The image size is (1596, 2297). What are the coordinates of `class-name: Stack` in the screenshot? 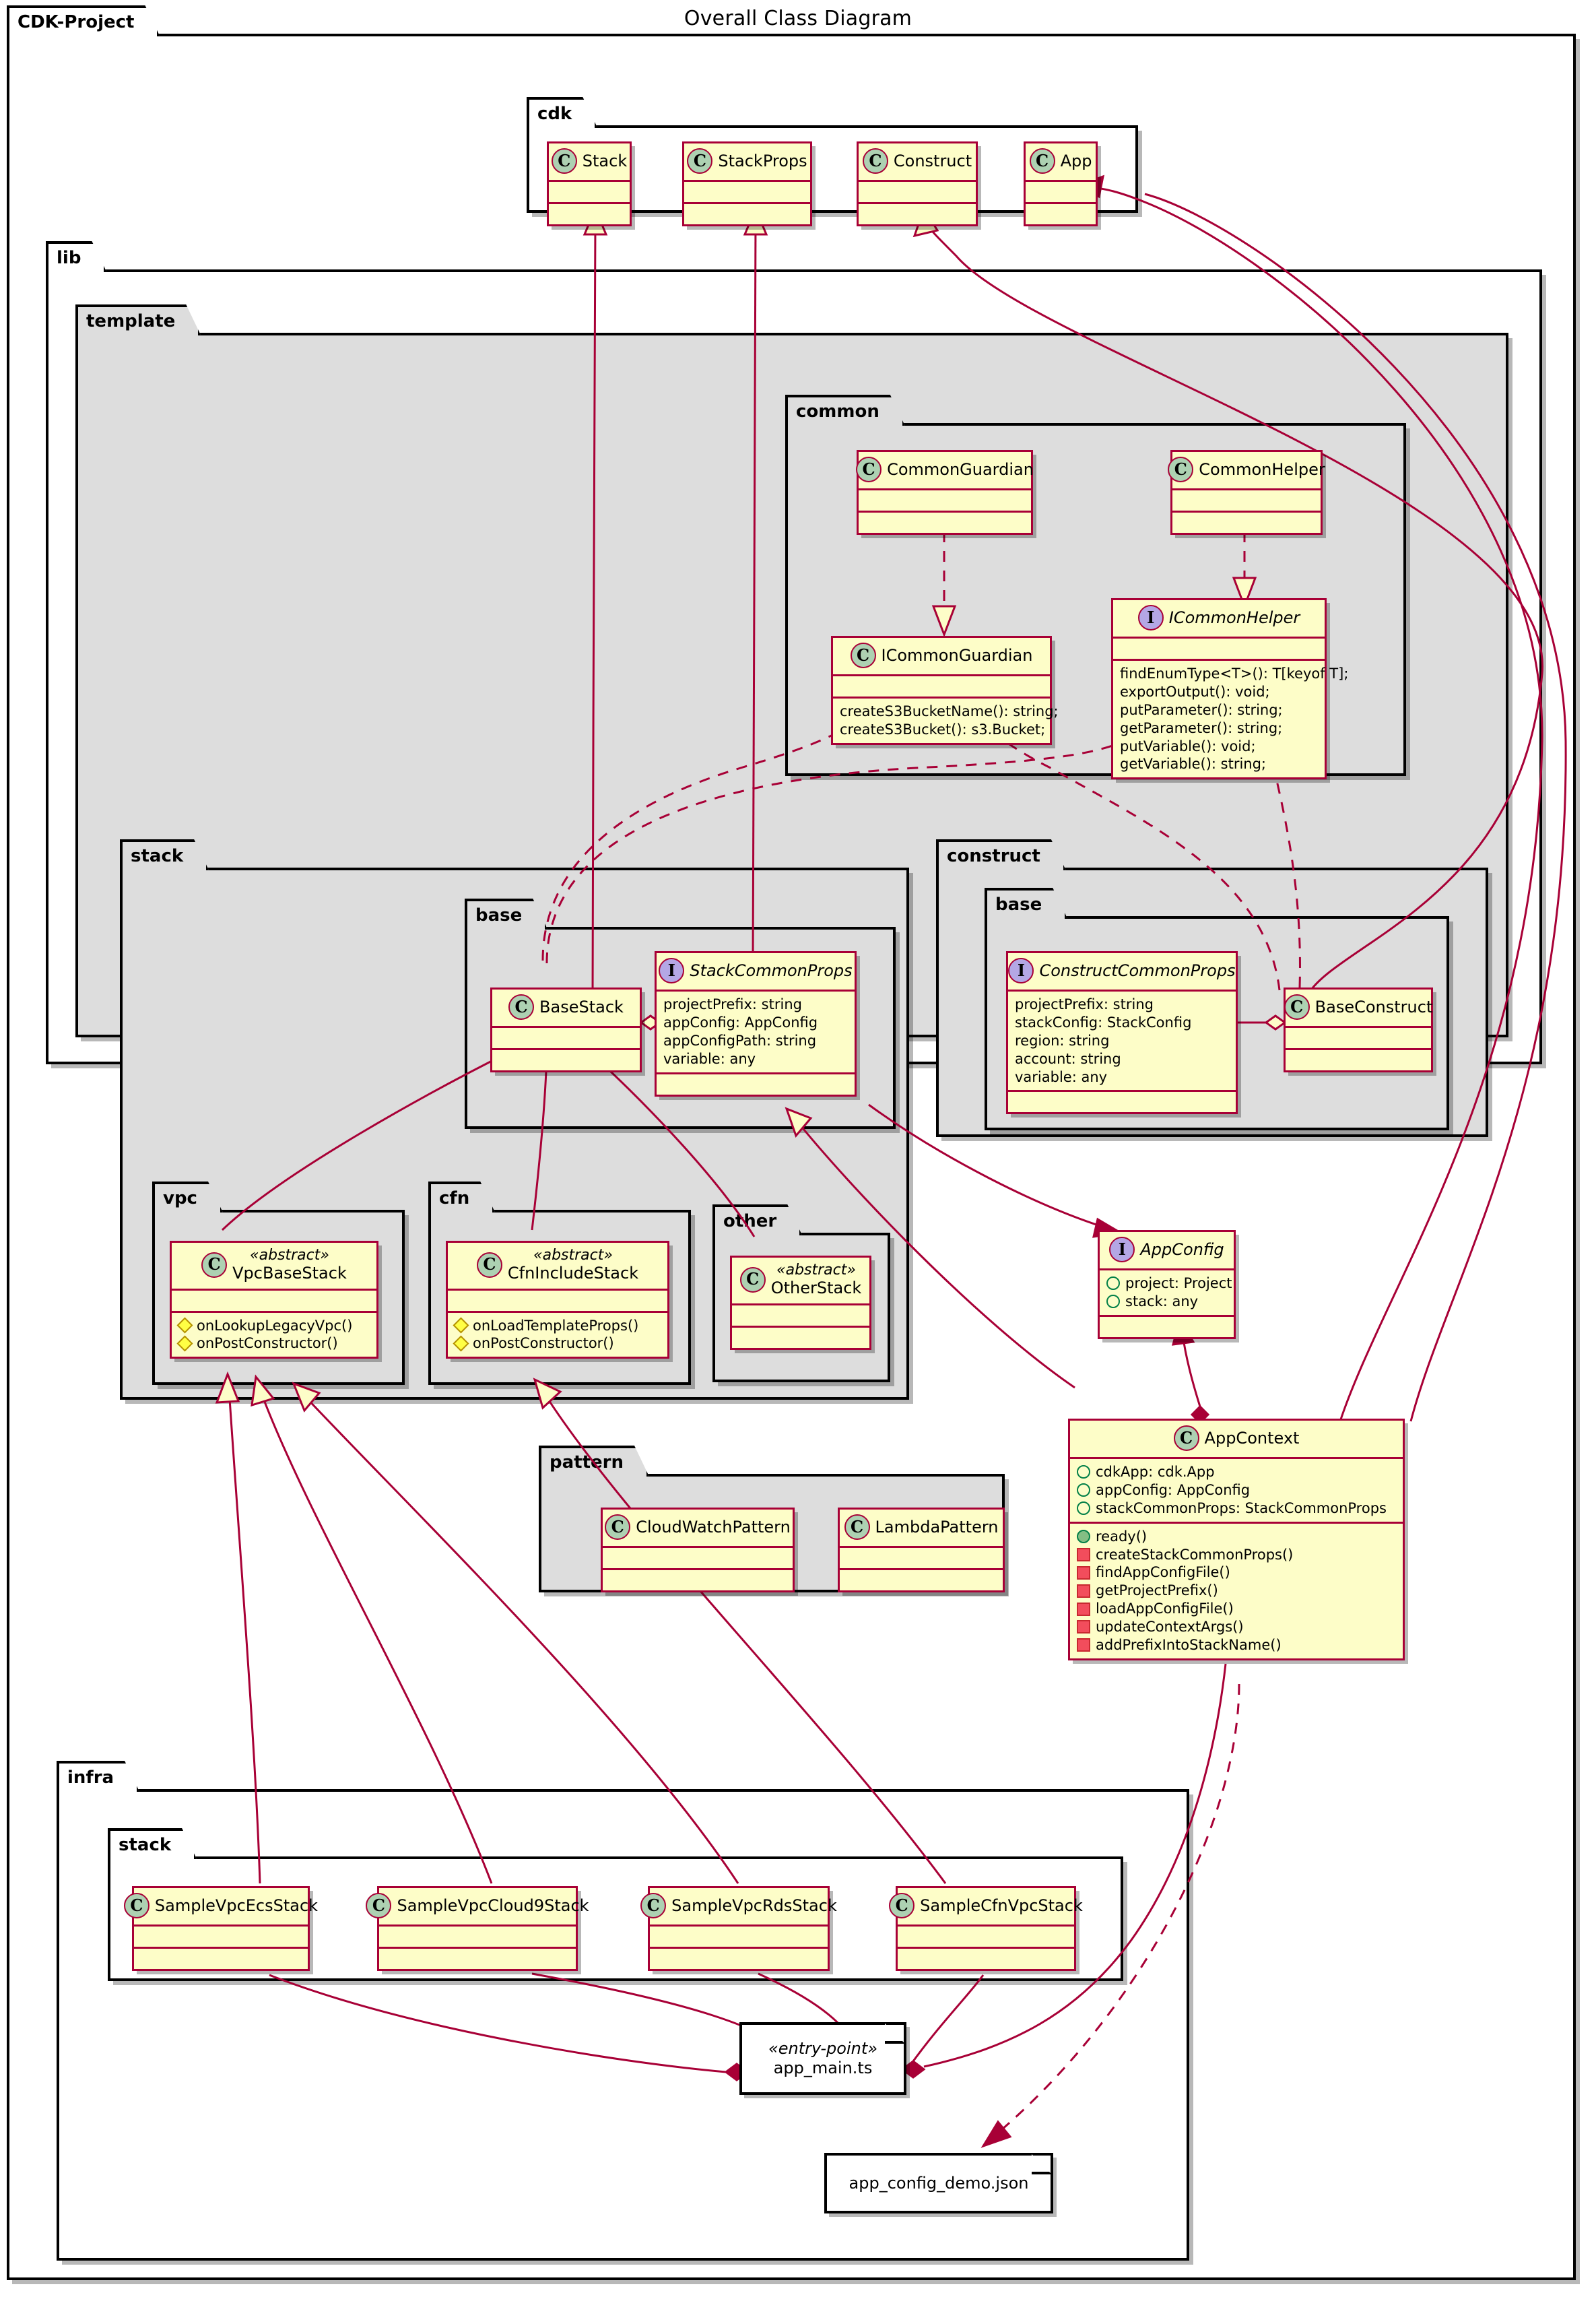 It's located at (605, 160).